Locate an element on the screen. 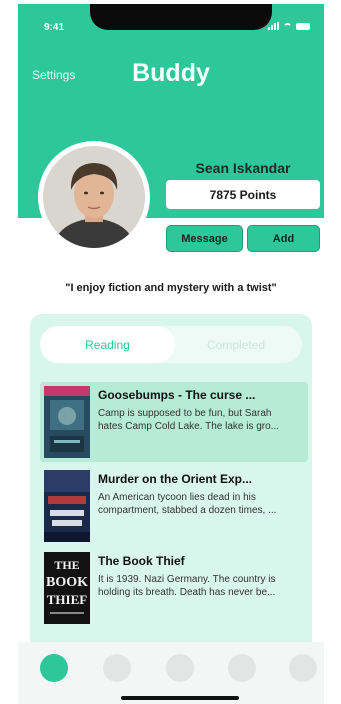 The image size is (341, 704). signal-icon is located at coordinates (273, 26).